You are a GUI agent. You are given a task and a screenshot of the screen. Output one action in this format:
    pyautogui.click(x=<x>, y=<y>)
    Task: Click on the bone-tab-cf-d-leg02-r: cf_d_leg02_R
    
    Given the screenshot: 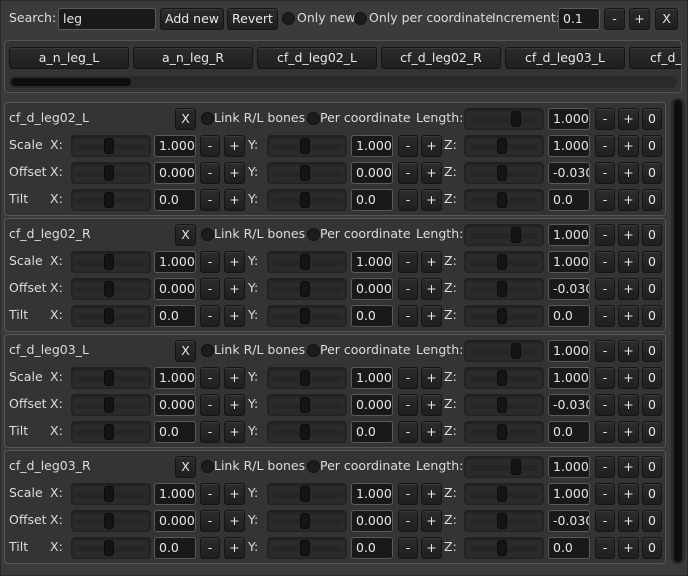 What is the action you would take?
    pyautogui.click(x=441, y=58)
    